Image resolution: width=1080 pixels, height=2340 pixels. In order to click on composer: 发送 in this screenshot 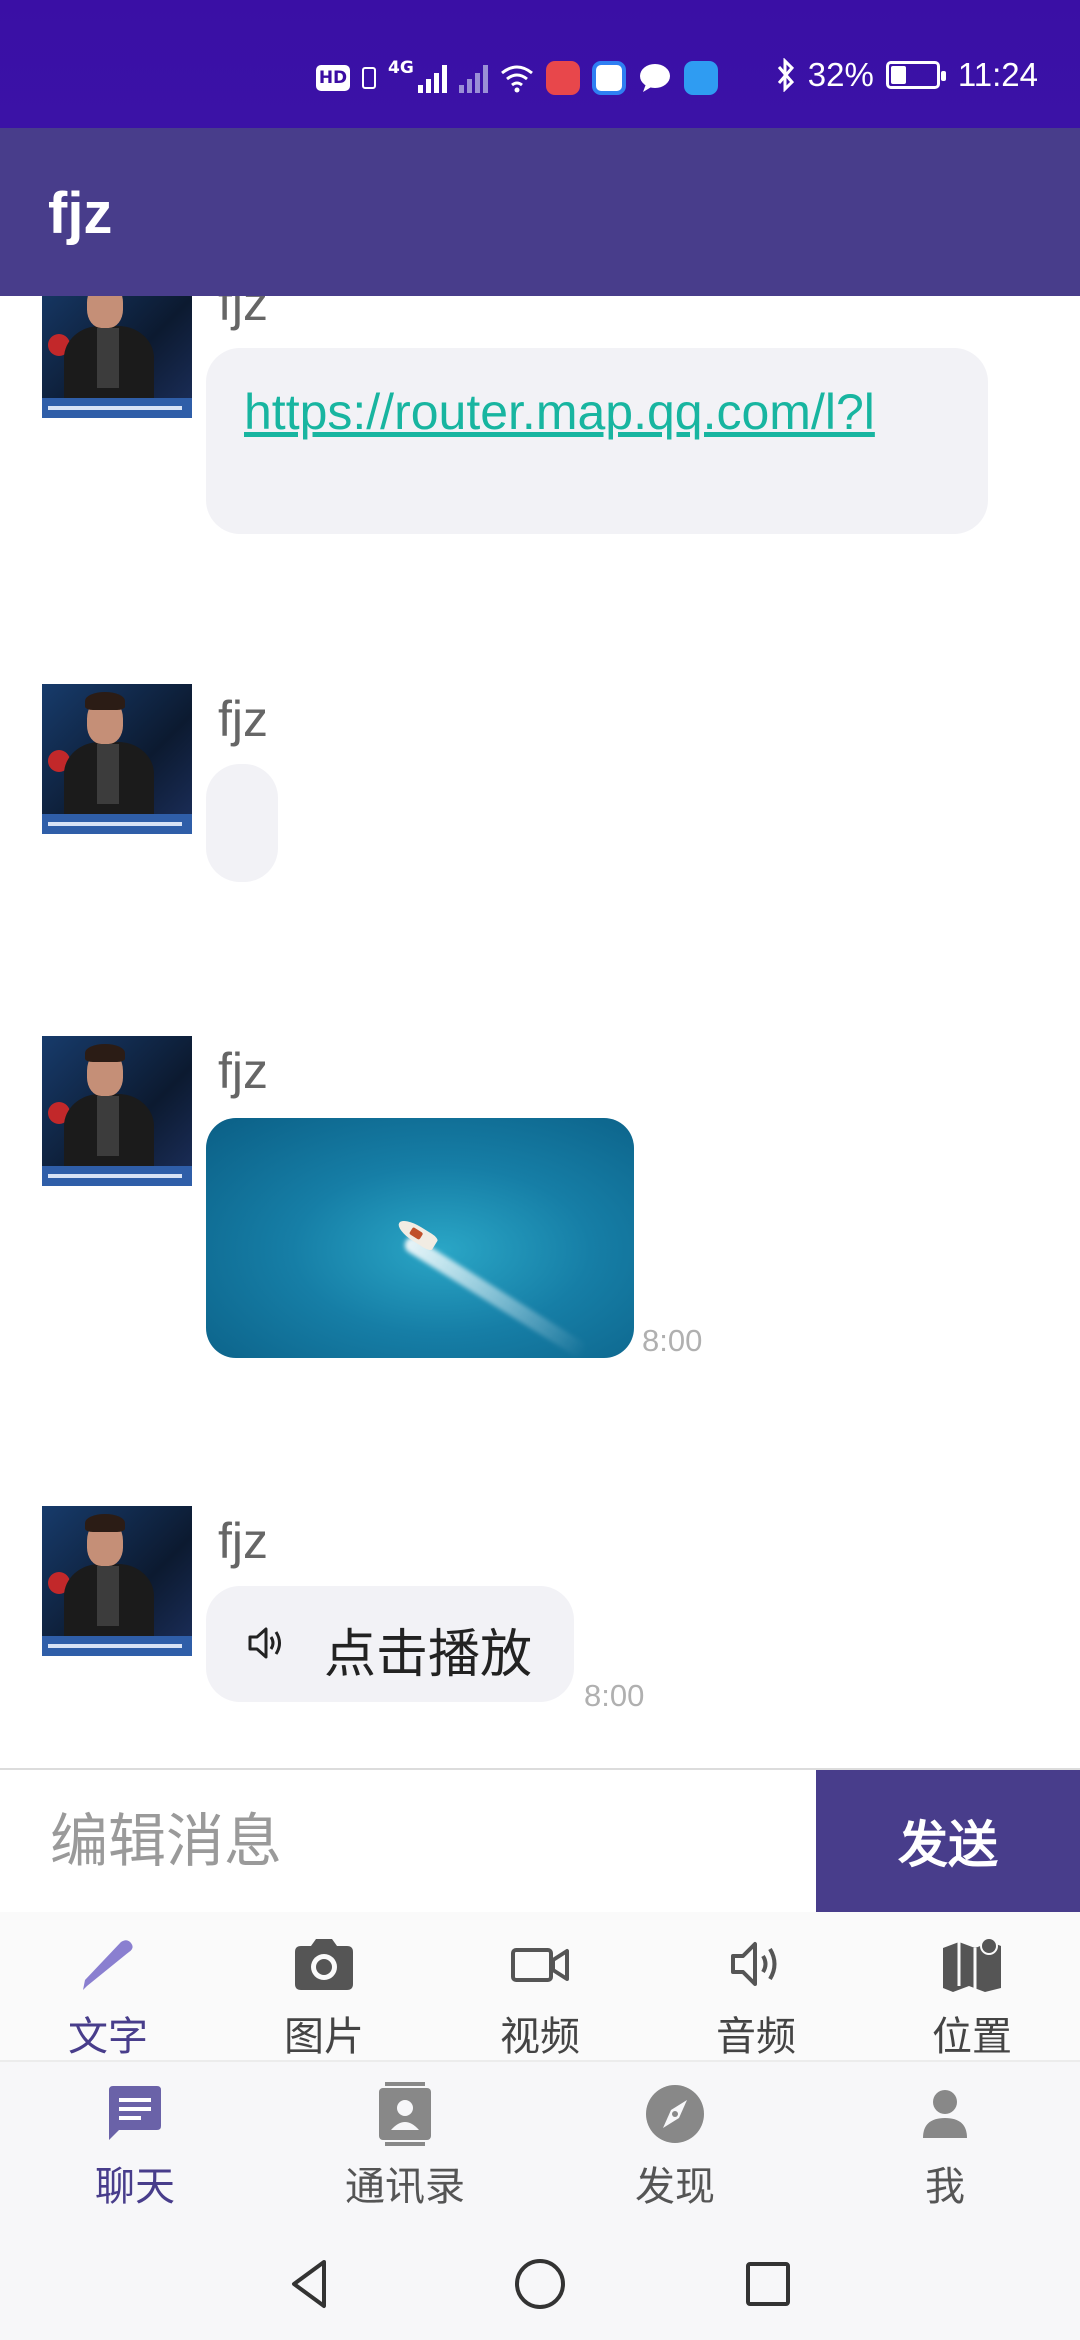, I will do `click(540, 1840)`.